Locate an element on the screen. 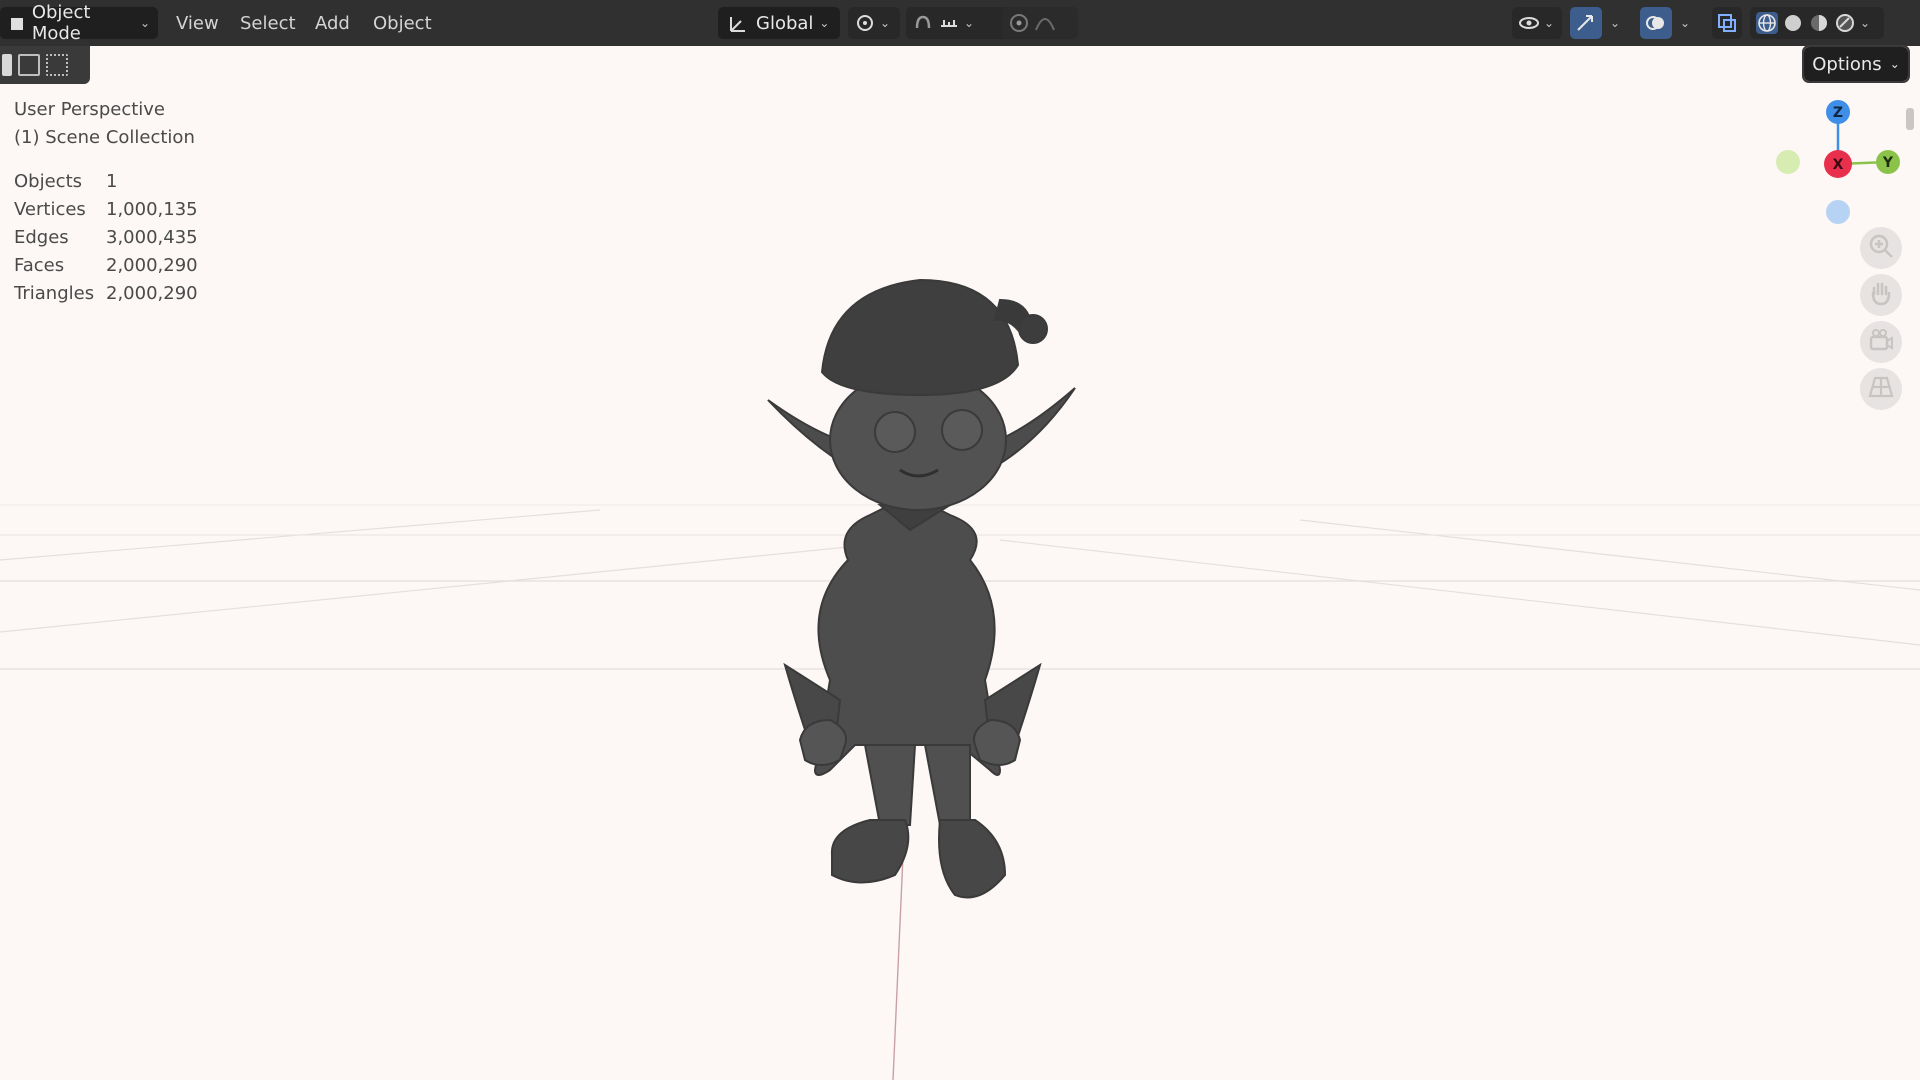  stat-label: Triangles is located at coordinates (54, 293).